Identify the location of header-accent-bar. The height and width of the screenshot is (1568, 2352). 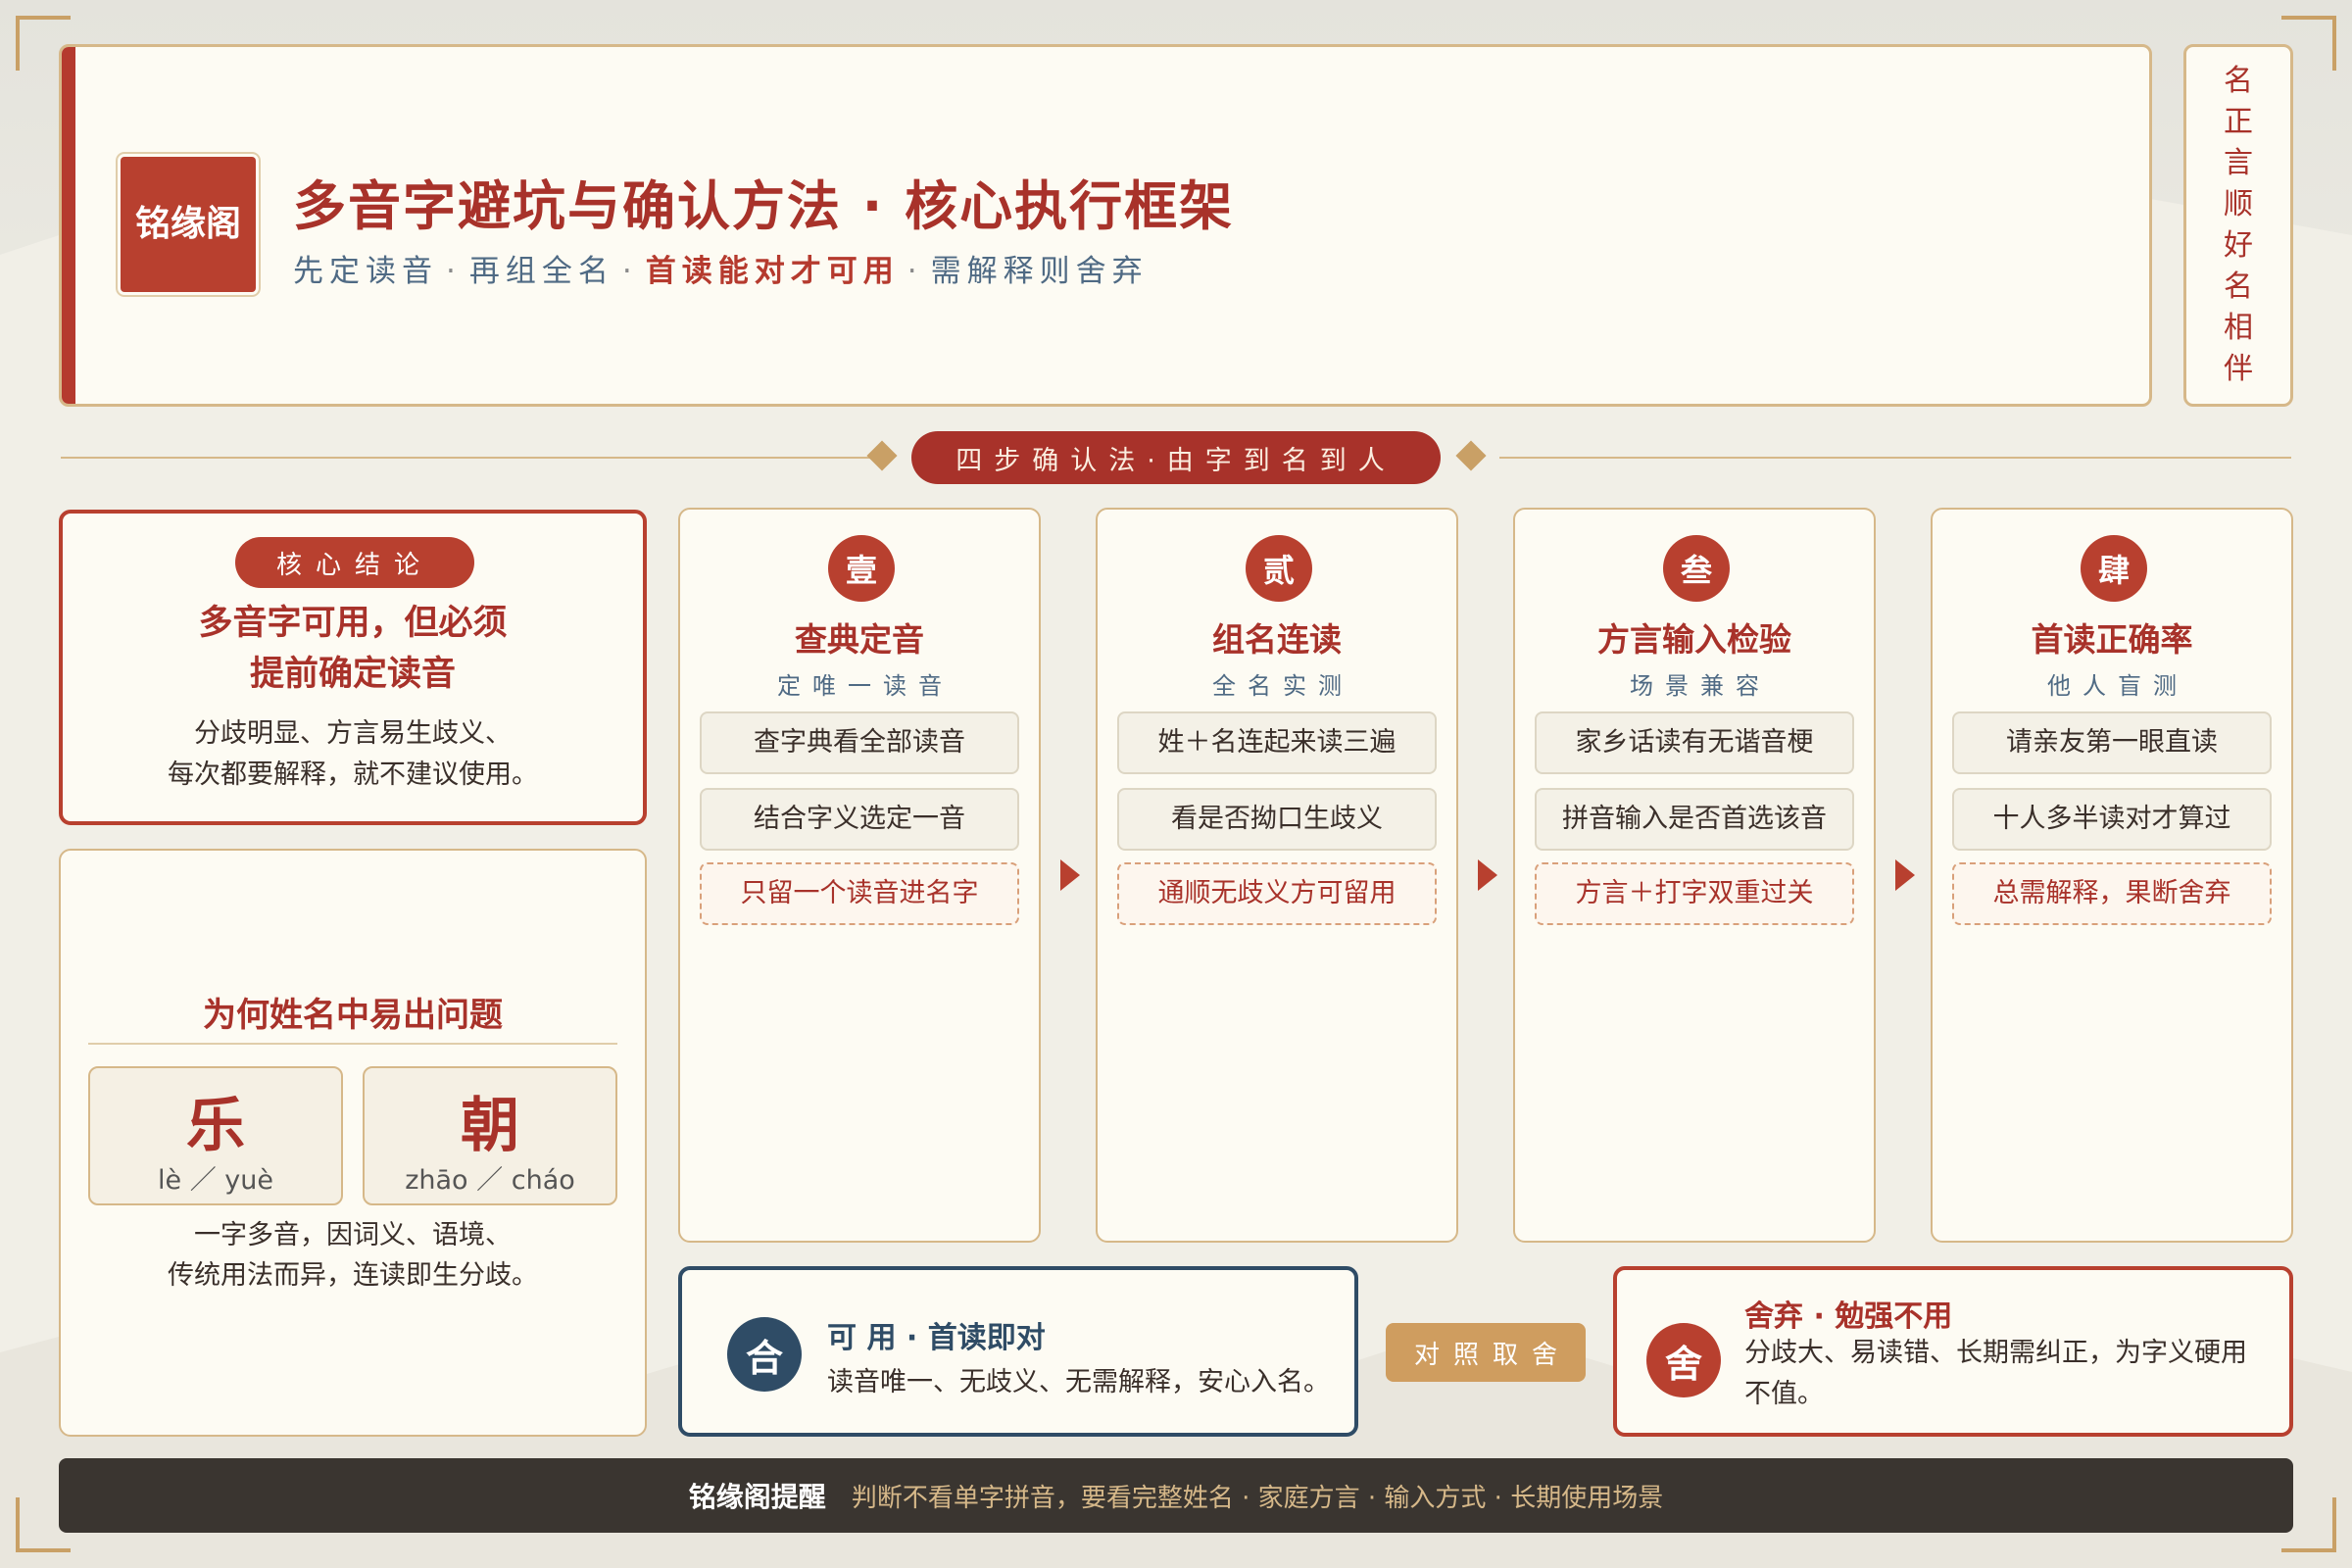
(68, 225).